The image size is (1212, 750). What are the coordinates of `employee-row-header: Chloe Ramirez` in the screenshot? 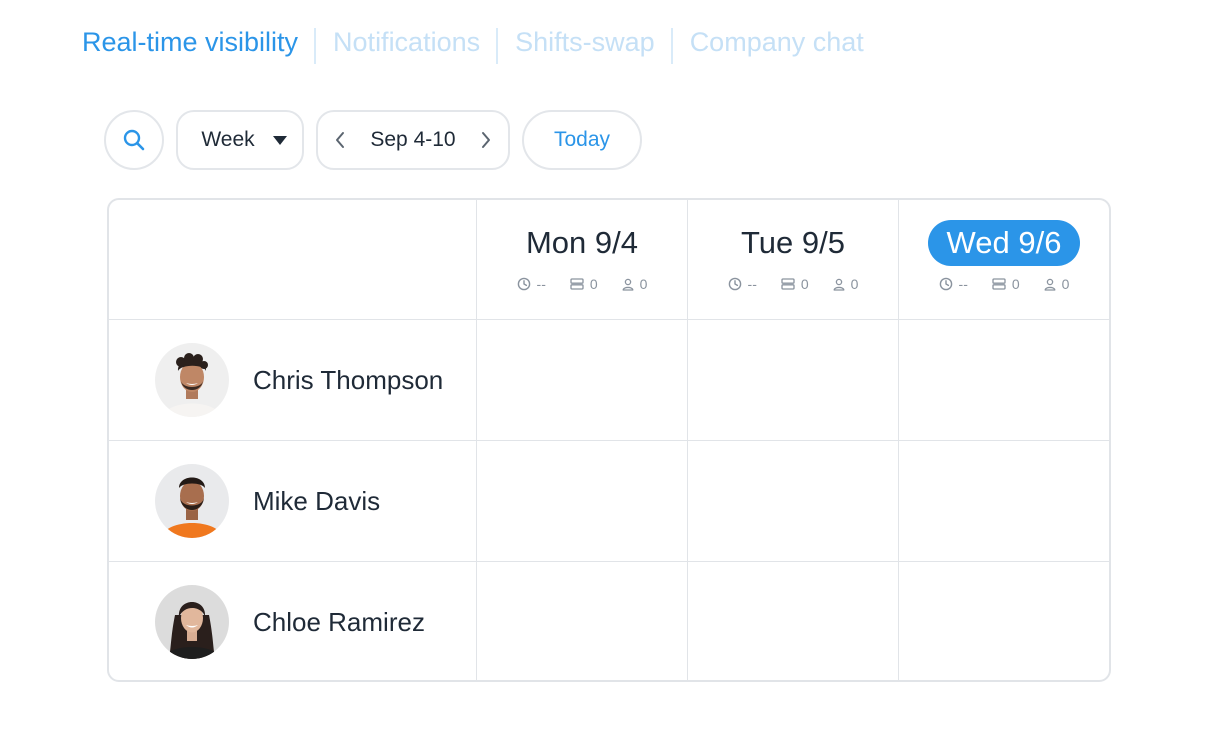 It's located at (293, 621).